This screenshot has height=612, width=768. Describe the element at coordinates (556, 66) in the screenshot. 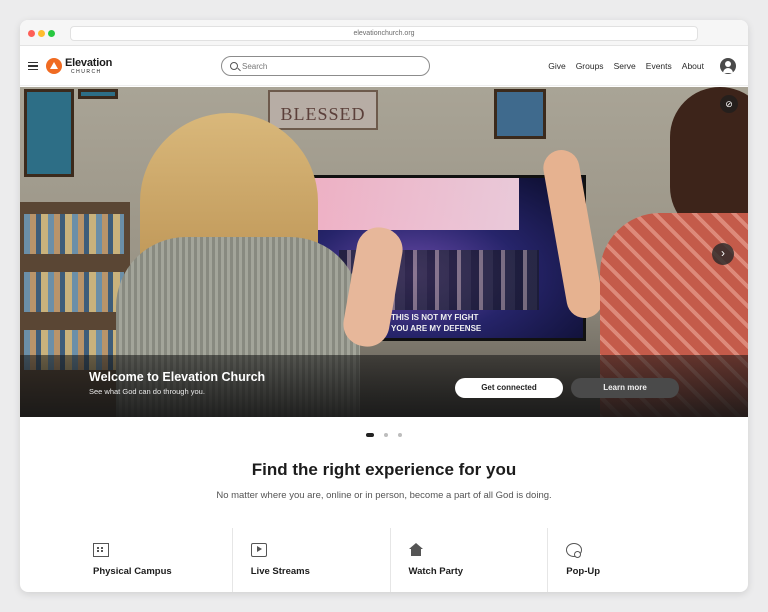

I see `nav-link-give: Give` at that location.